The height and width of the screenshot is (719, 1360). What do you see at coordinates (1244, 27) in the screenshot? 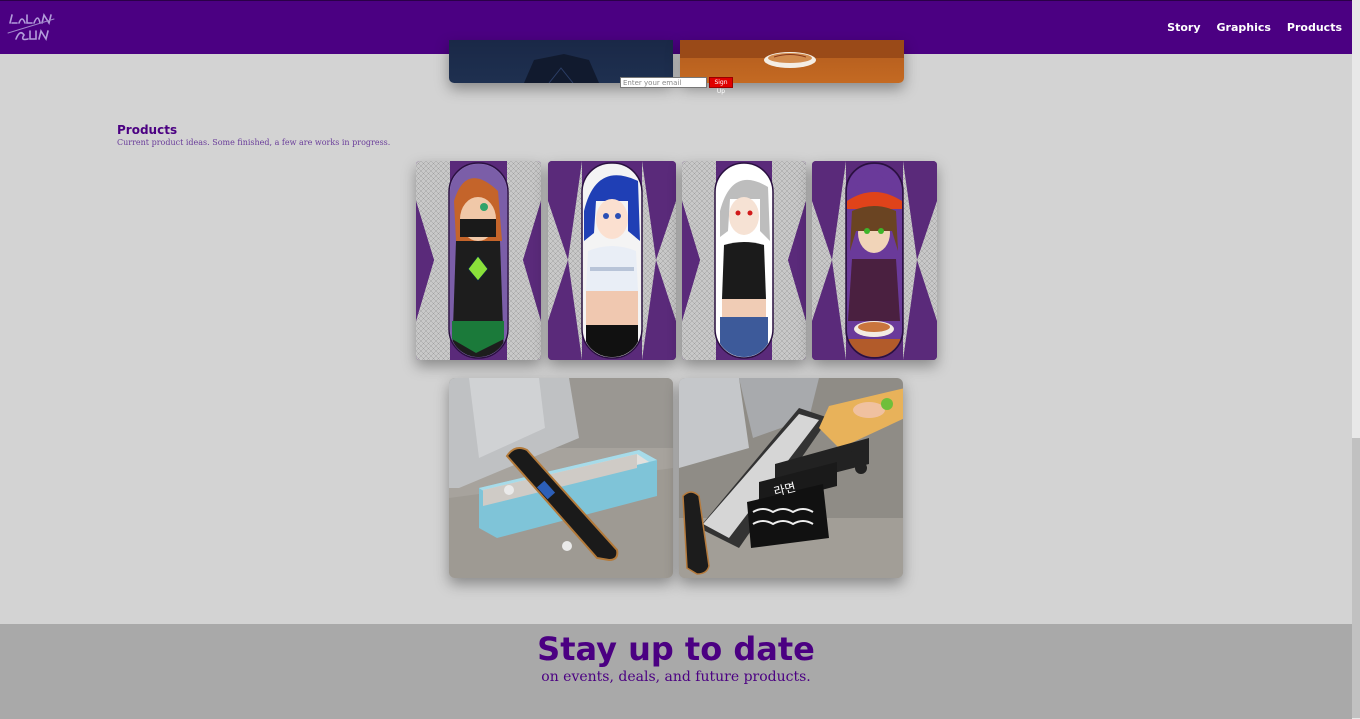
I see `nav-link-graphics: Graphics` at bounding box center [1244, 27].